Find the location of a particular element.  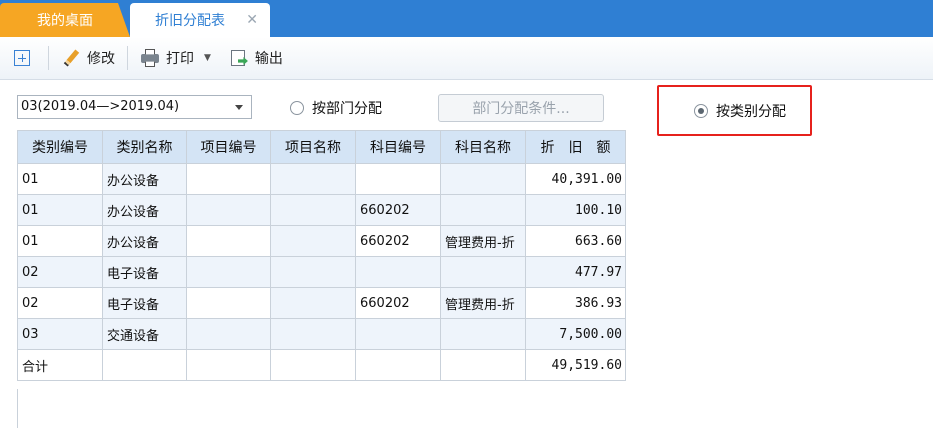

table-cell: 386.93 is located at coordinates (575, 303).